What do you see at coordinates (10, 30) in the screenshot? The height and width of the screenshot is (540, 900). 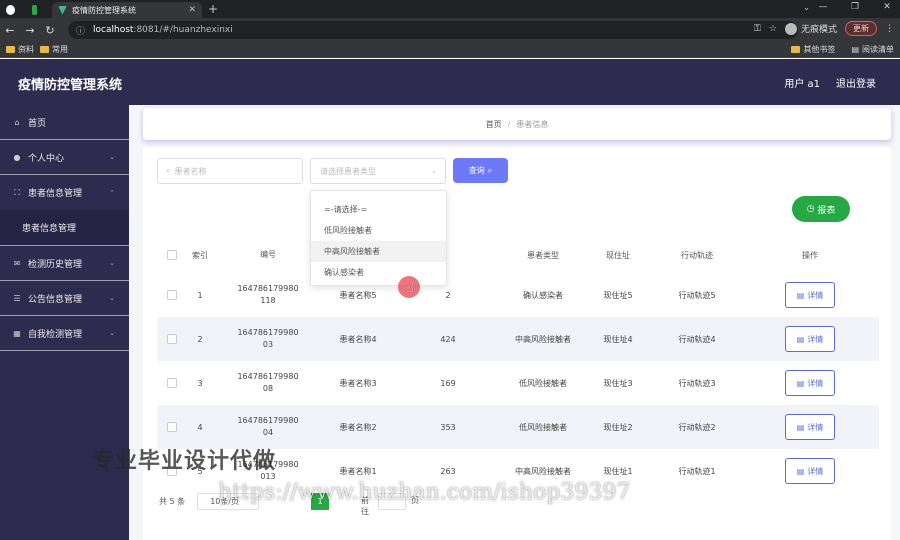 I see `back-icon: ←` at bounding box center [10, 30].